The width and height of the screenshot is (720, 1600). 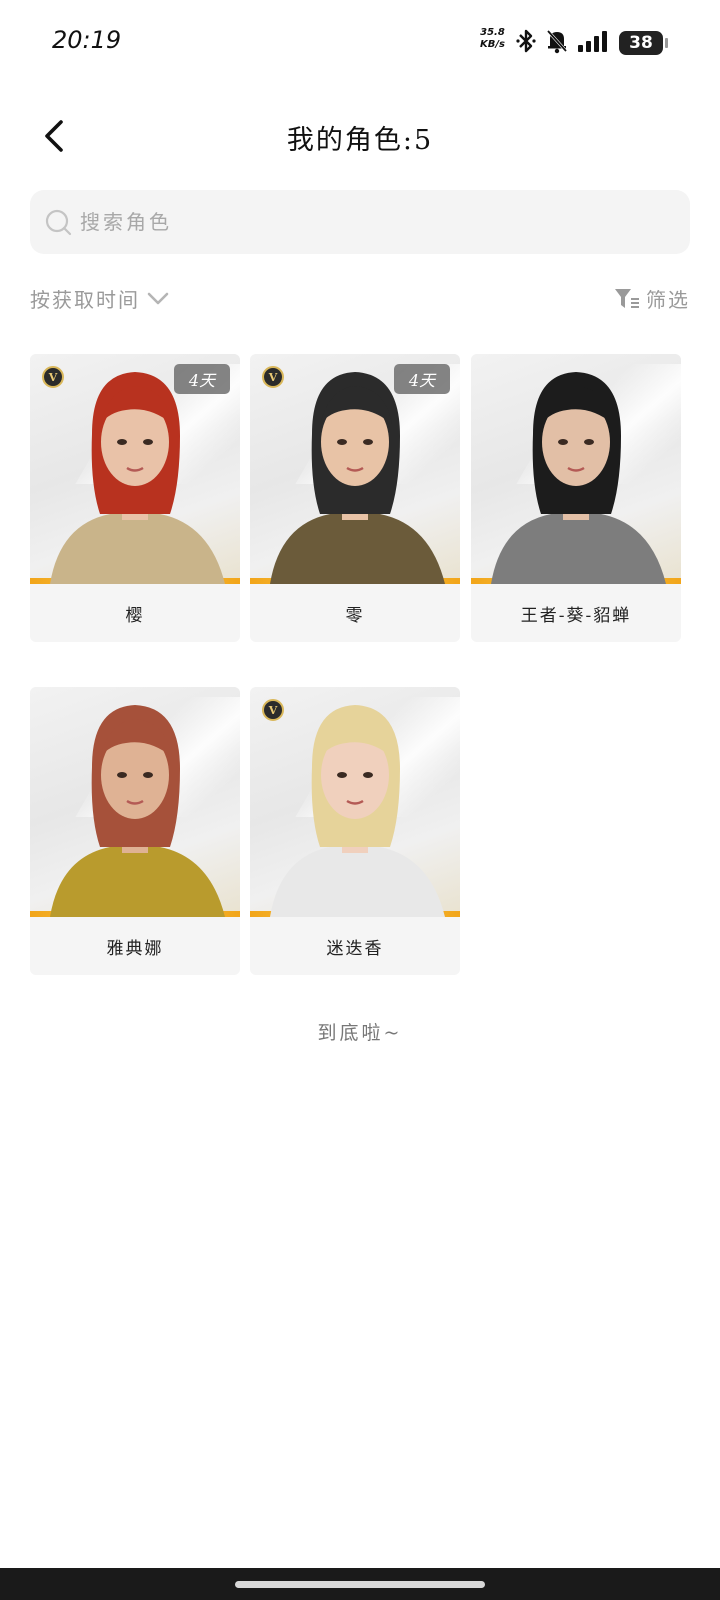 What do you see at coordinates (641, 43) in the screenshot?
I see `battery-level: 38` at bounding box center [641, 43].